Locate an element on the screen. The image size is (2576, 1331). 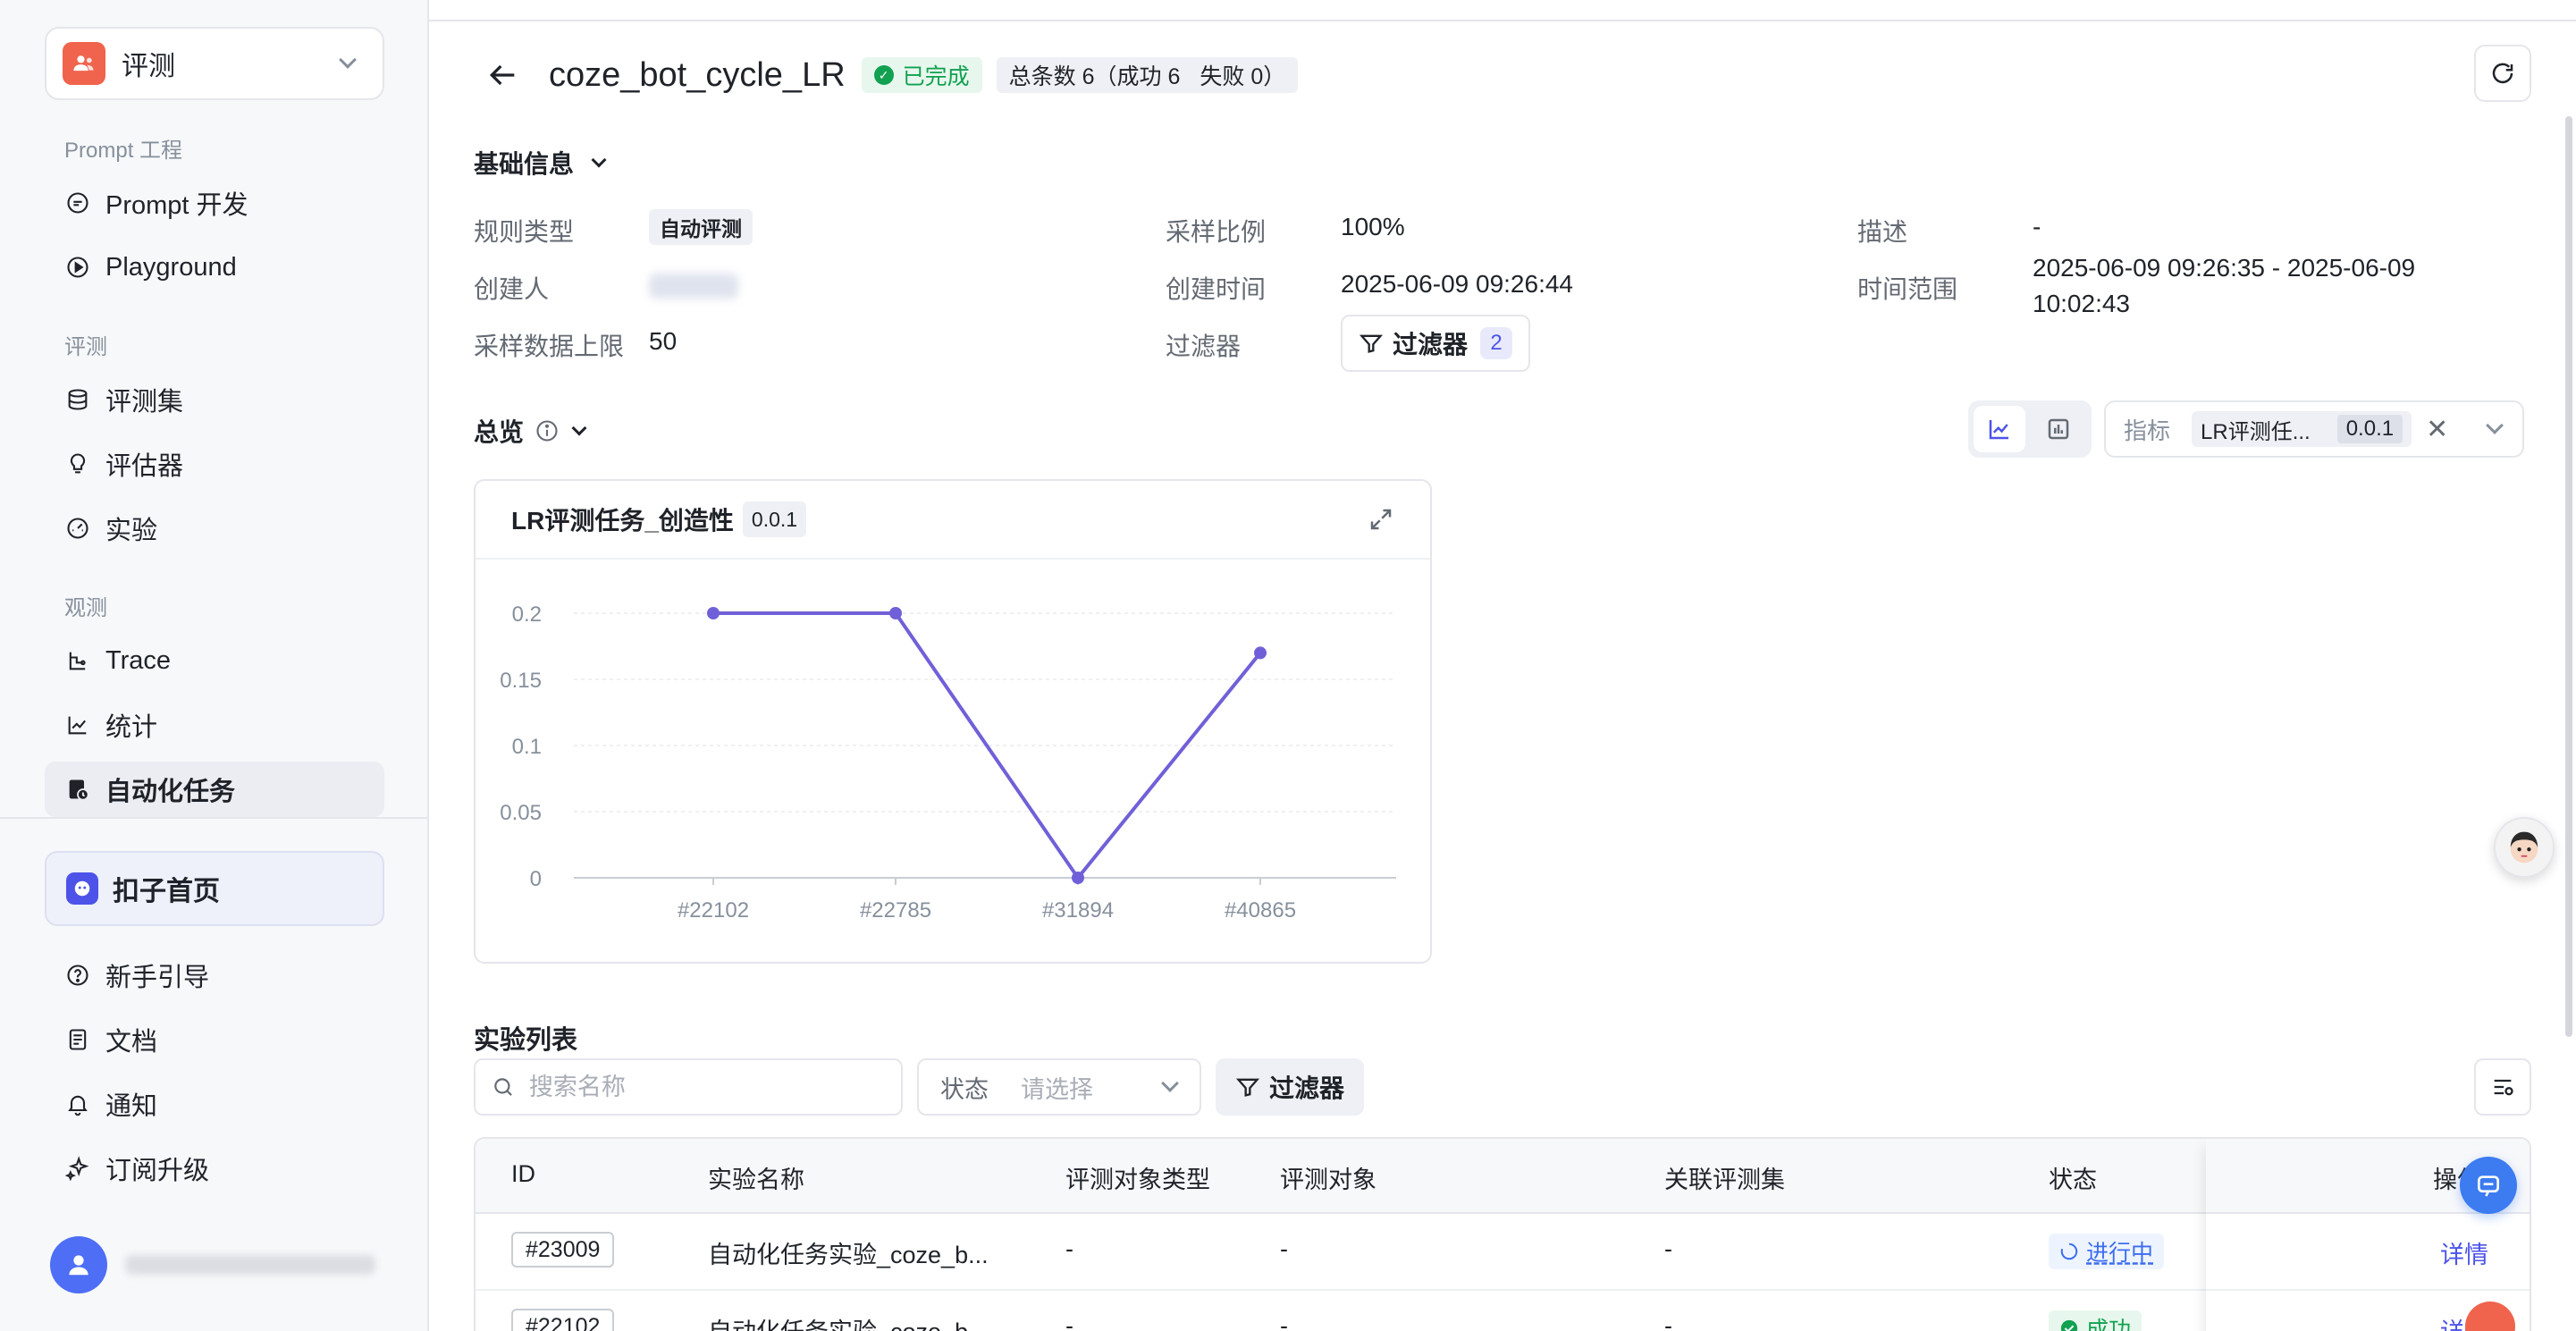
basic-info-toggle: 基础信息 is located at coordinates (541, 163).